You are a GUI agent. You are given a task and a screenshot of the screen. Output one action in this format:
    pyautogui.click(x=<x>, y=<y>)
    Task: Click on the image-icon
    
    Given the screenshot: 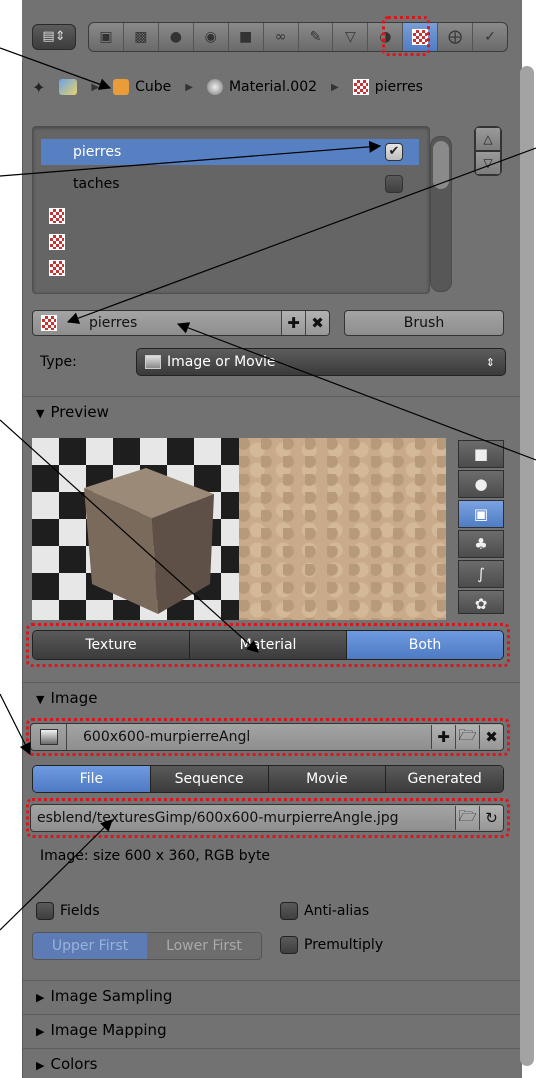 What is the action you would take?
    pyautogui.click(x=153, y=362)
    